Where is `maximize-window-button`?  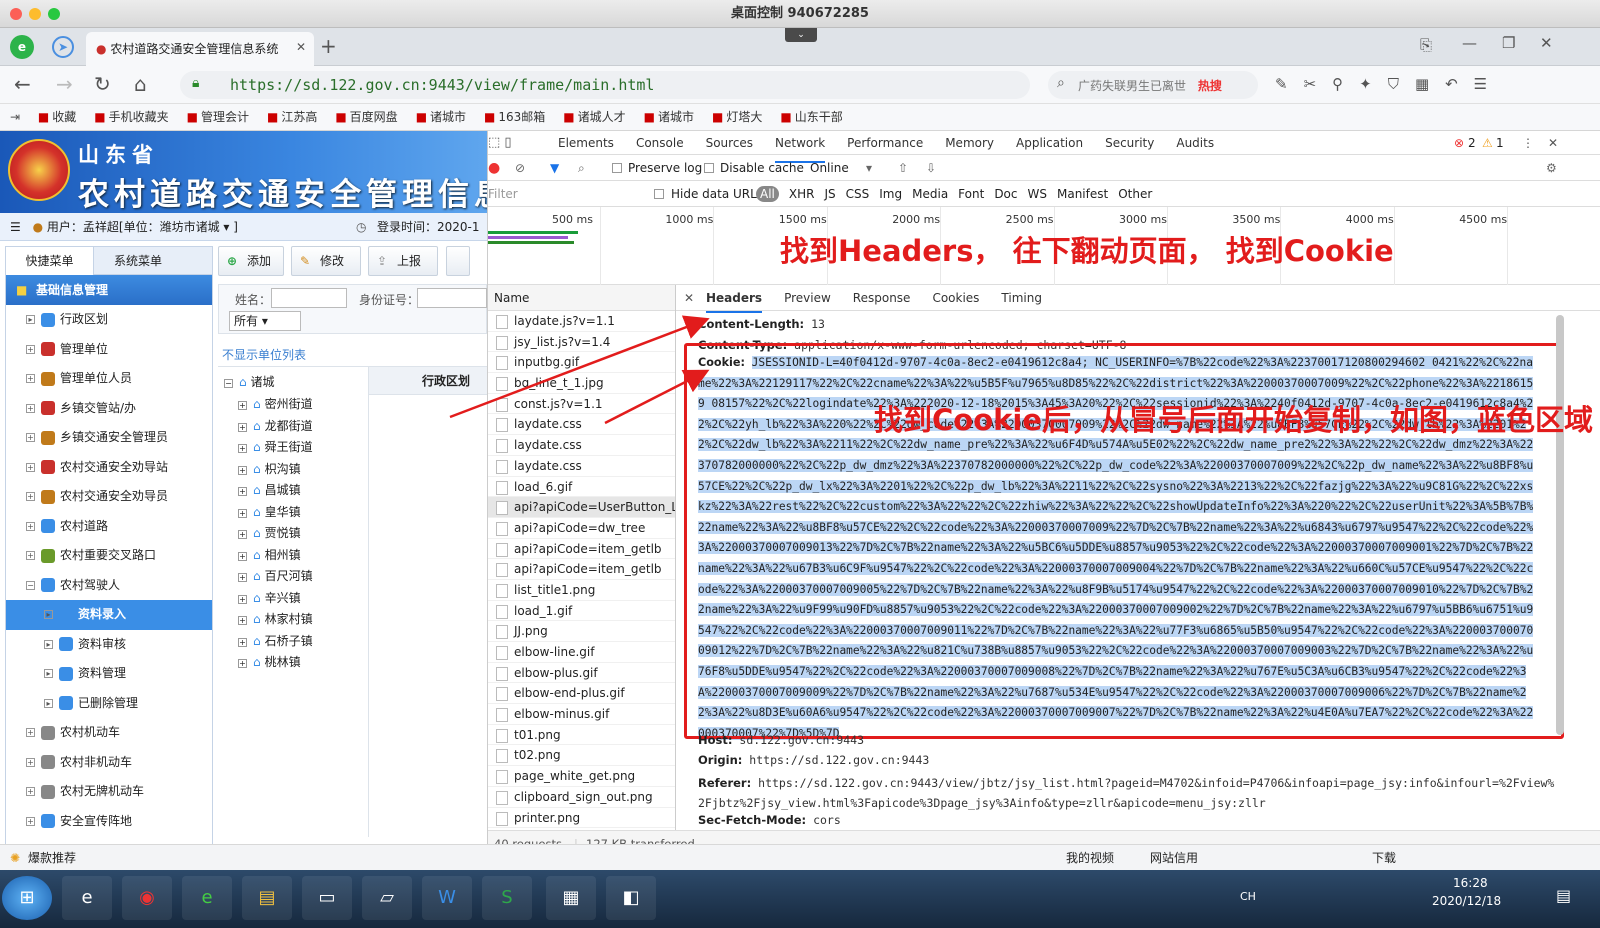
maximize-window-button is located at coordinates (54, 14).